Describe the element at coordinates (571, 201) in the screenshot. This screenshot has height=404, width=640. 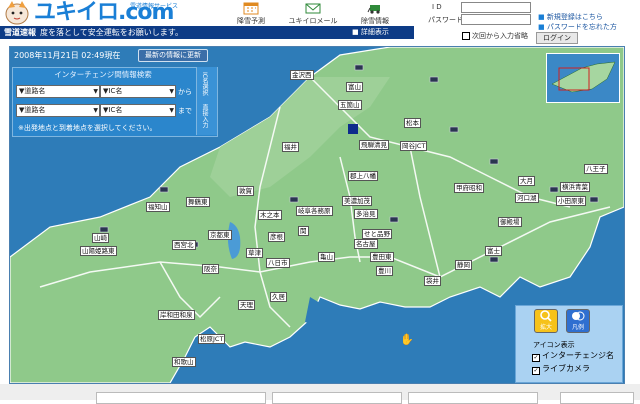
I see `map-label-odawara: 小田原東` at that location.